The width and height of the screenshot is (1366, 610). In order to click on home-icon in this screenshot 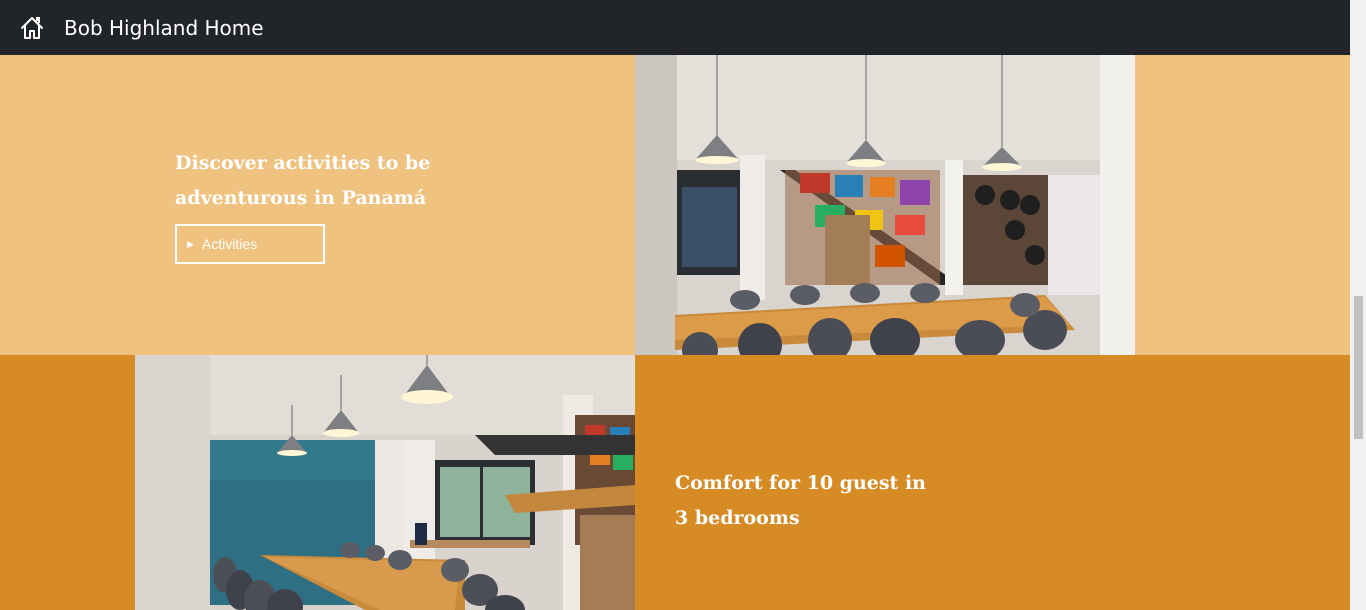, I will do `click(32, 28)`.